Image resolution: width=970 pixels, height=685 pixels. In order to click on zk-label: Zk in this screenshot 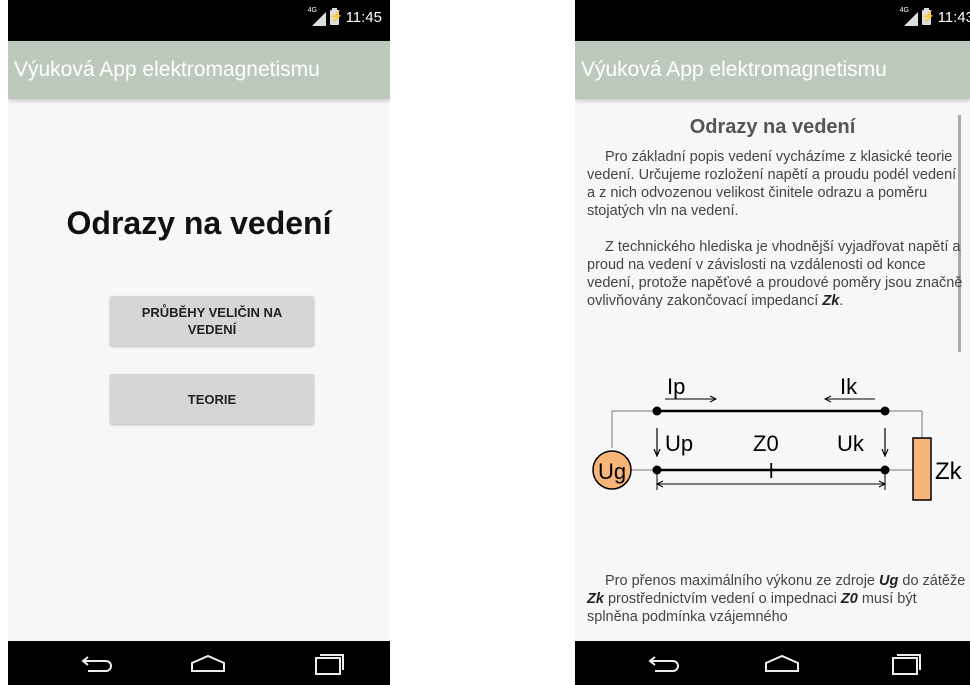, I will do `click(949, 471)`.